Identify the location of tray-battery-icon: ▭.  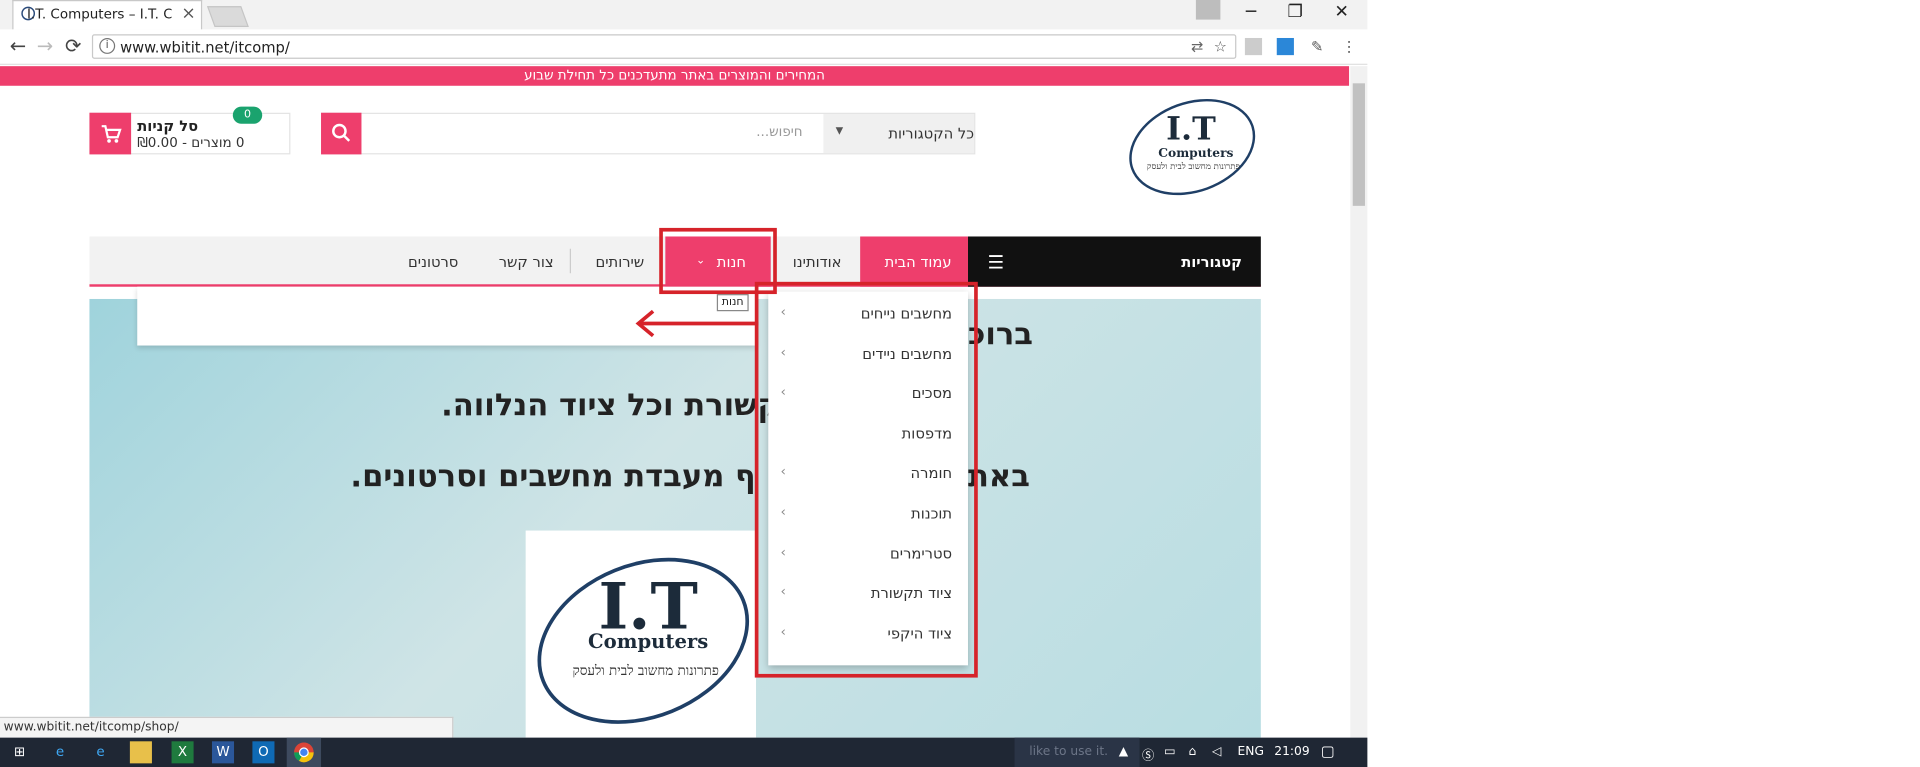
(1170, 751).